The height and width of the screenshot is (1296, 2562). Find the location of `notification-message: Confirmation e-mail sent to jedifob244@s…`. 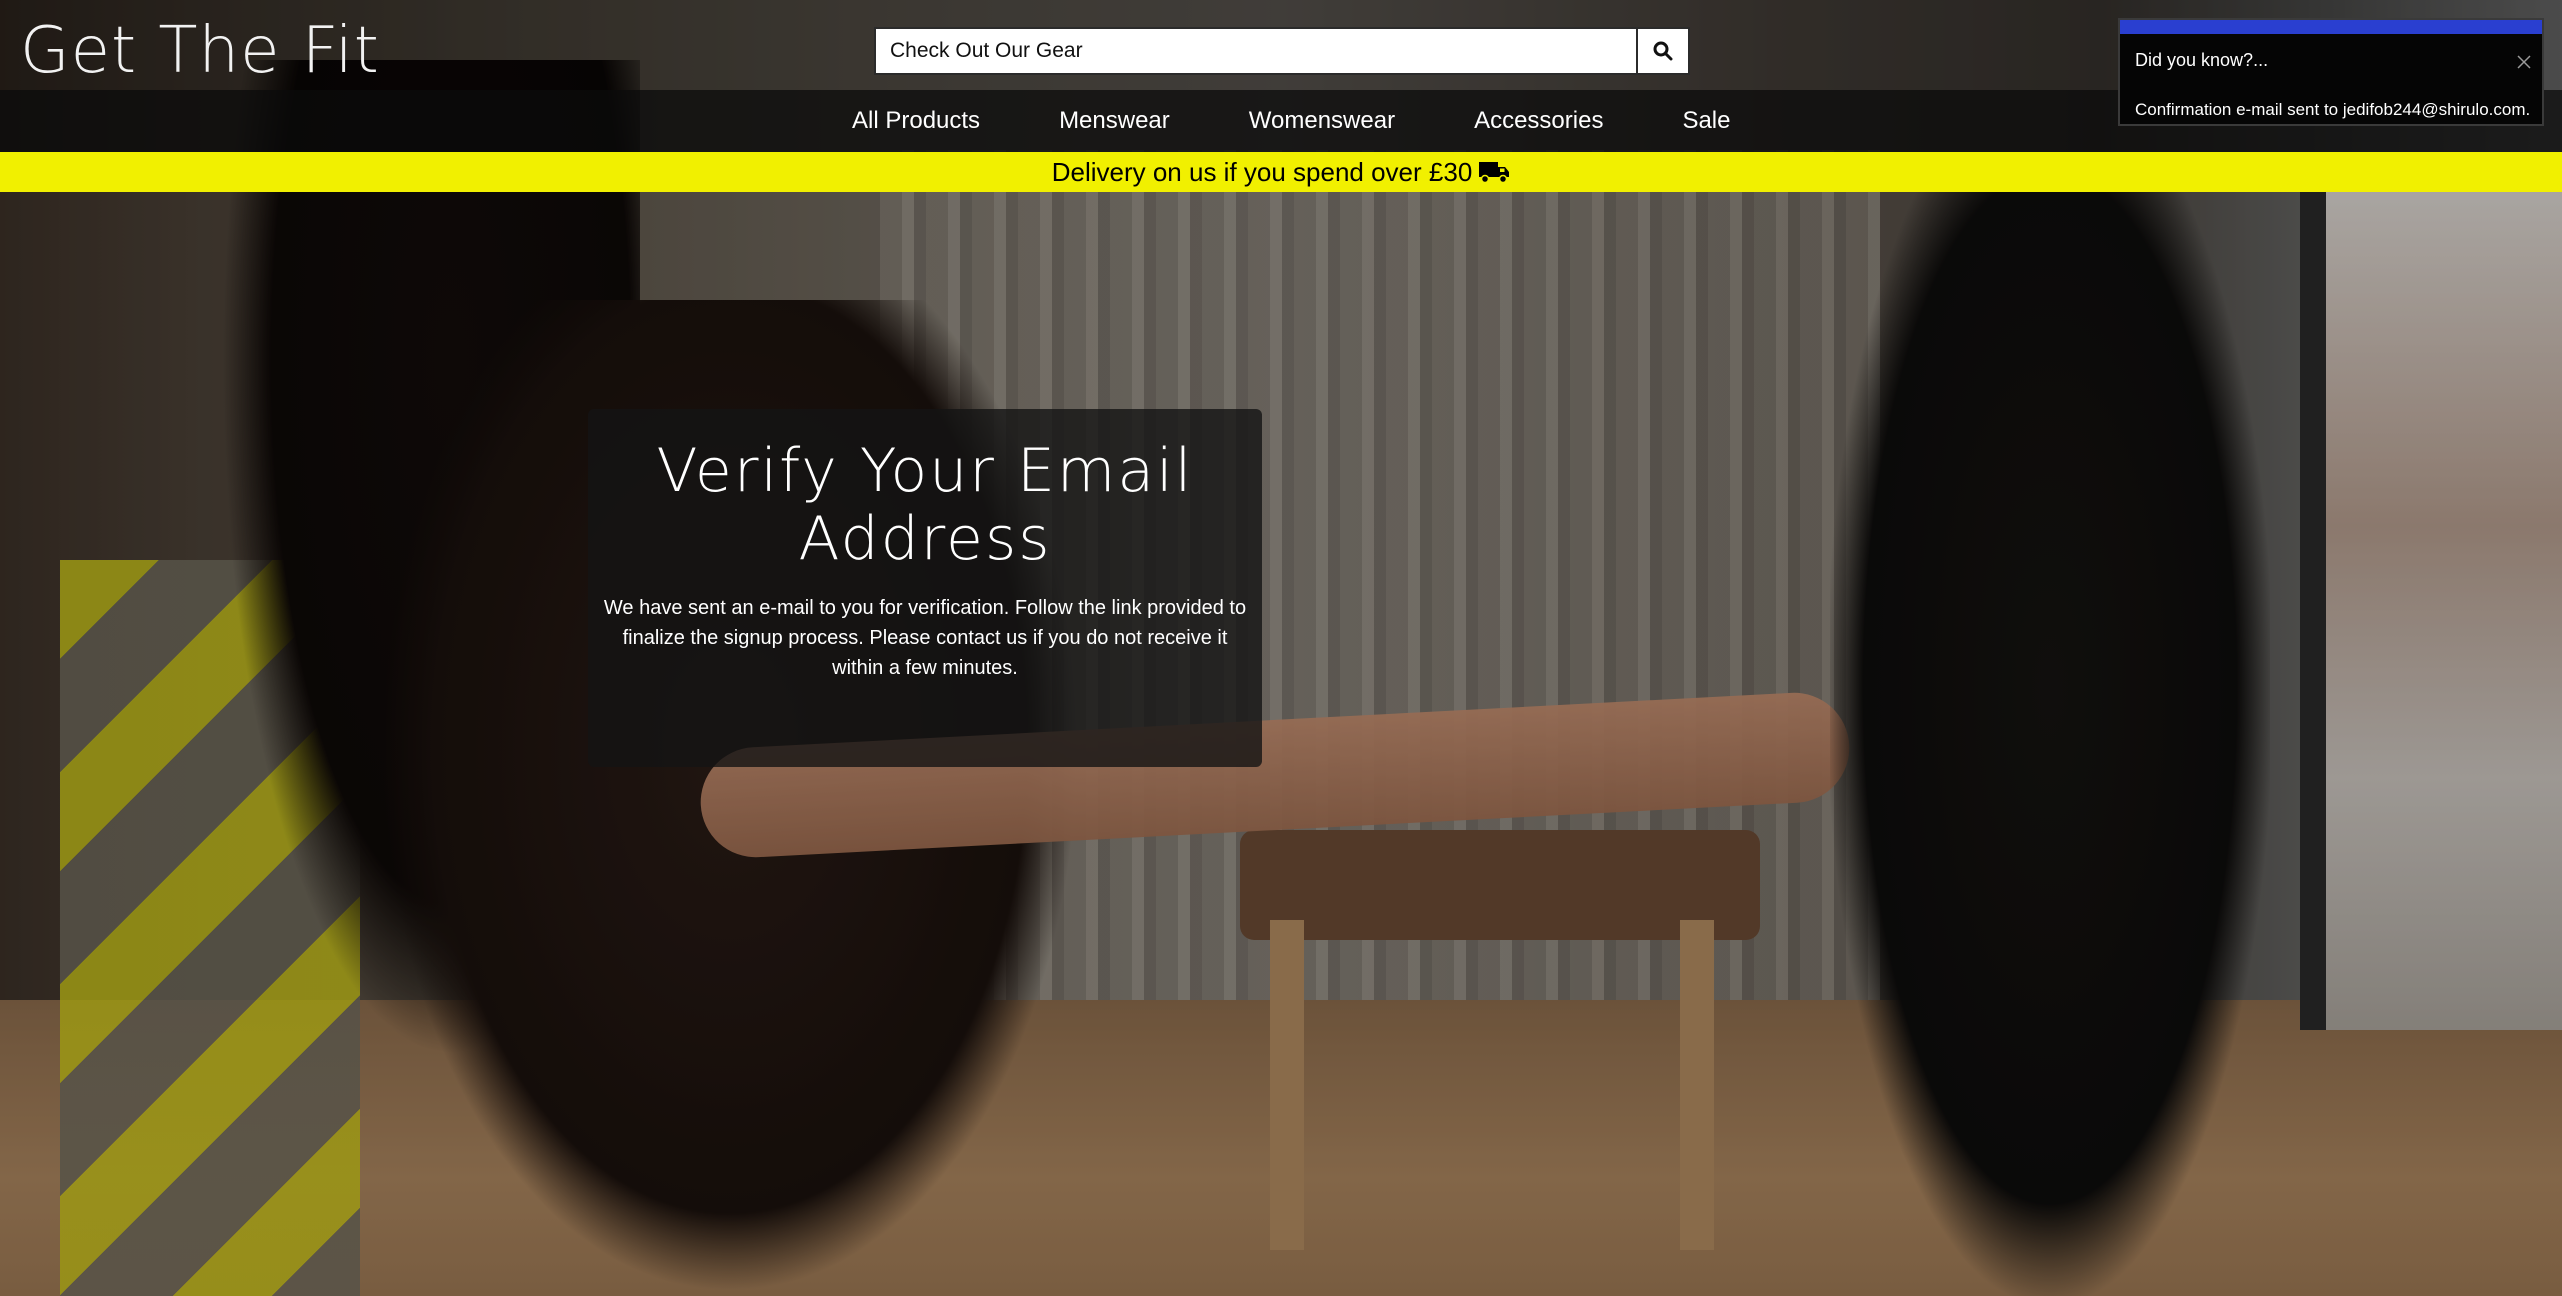

notification-message: Confirmation e-mail sent to jedifob244@s… is located at coordinates (2333, 109).